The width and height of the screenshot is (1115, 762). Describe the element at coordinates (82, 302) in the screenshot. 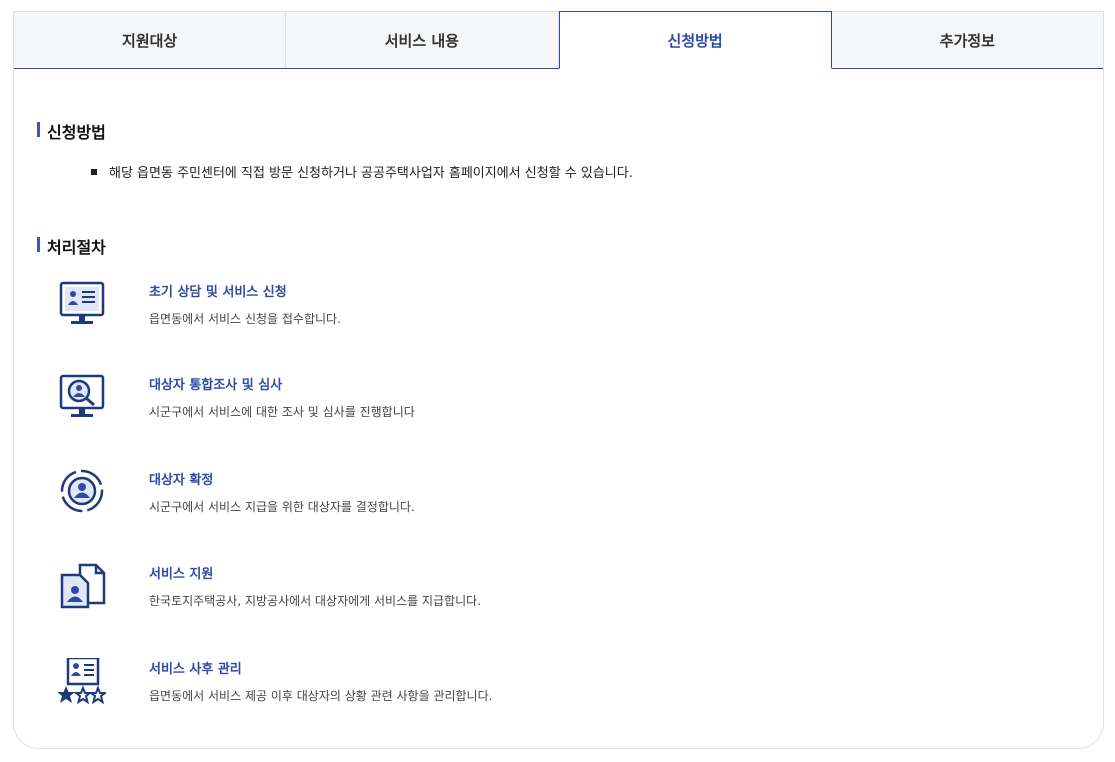

I see `monitor-profile-icon` at that location.